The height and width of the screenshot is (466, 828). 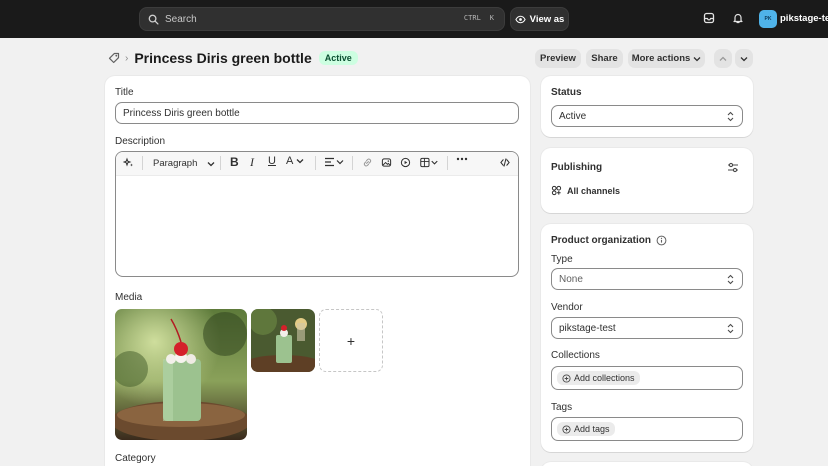 I want to click on media-label: Media, so click(x=129, y=297).